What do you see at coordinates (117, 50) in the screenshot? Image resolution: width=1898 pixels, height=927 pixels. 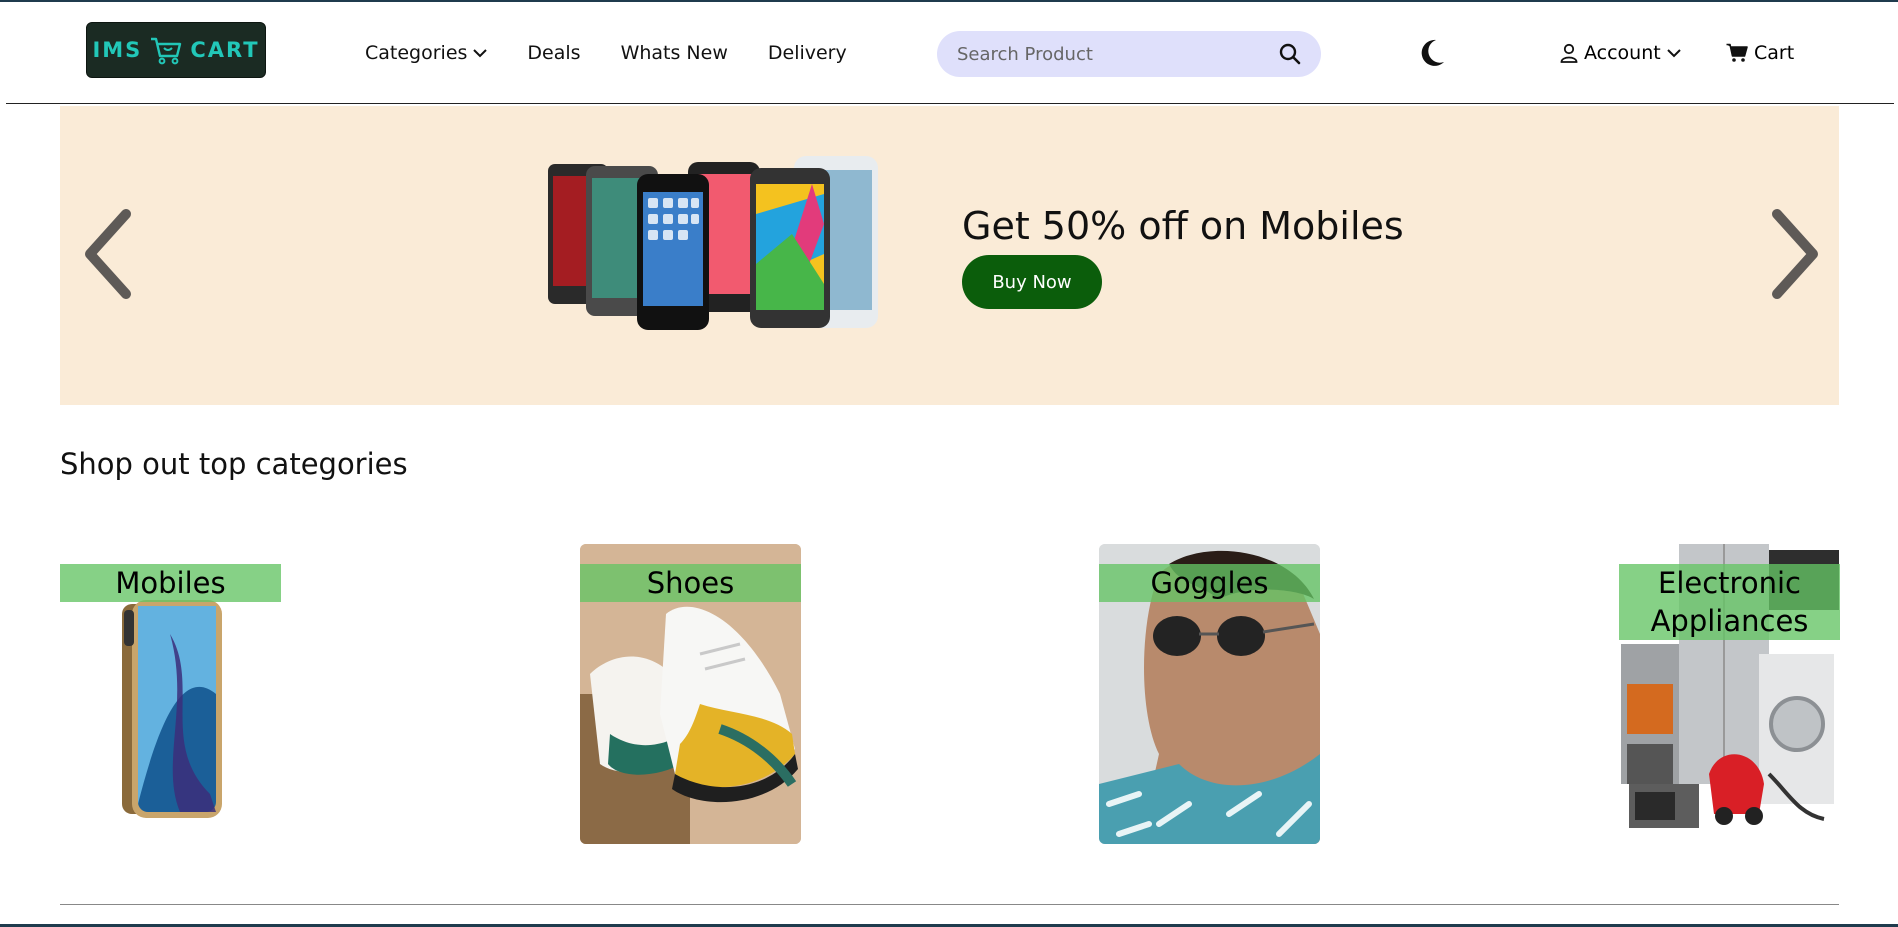 I see `logo-text-left: IMS` at bounding box center [117, 50].